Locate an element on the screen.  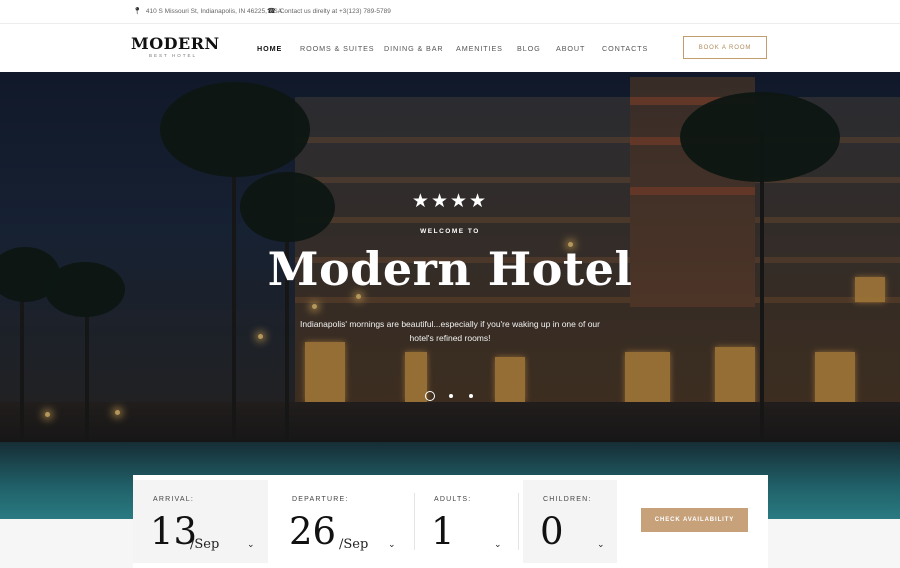
welcome-text: WELCOME TO is located at coordinates (450, 231).